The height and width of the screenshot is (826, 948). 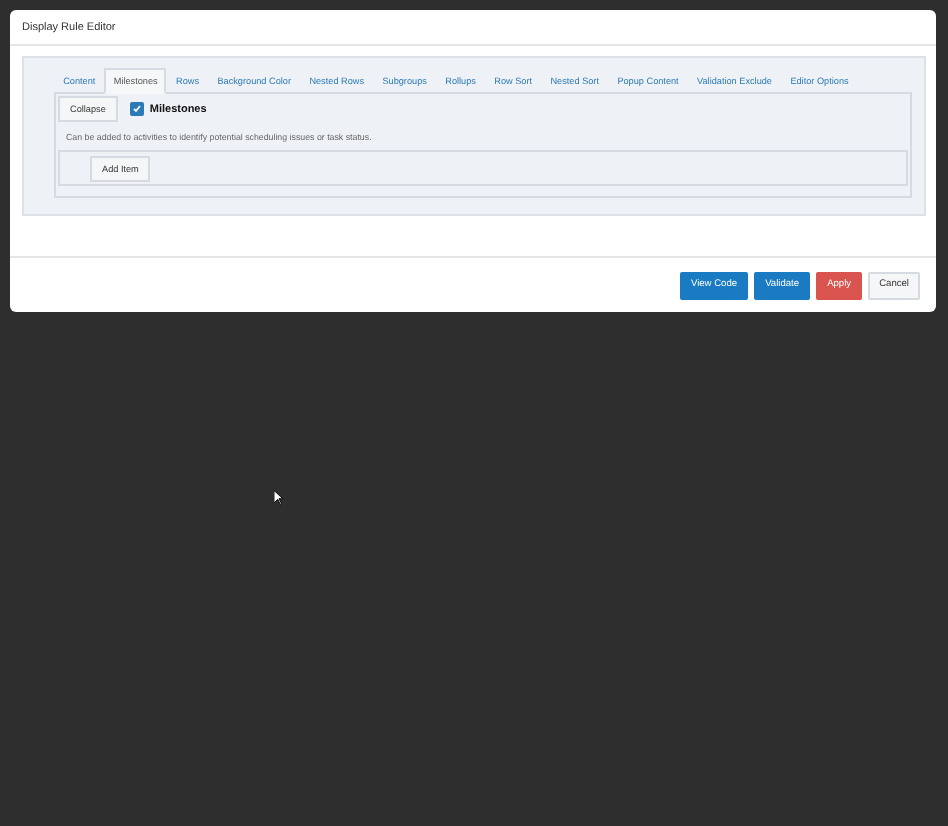 I want to click on mouse-pointer-icon, so click(x=279, y=498).